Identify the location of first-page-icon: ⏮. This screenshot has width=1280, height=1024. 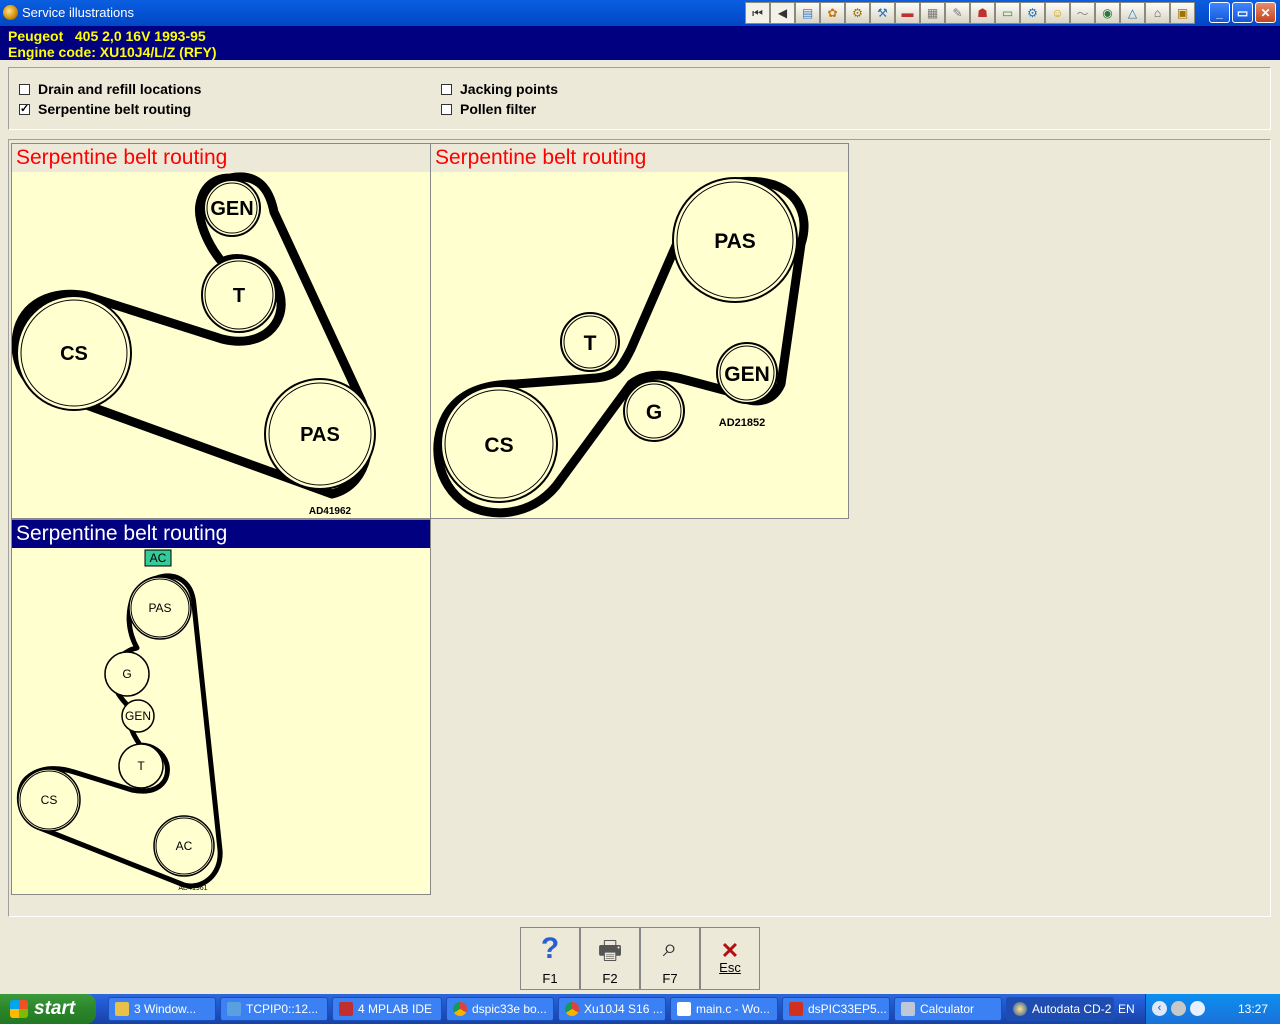
(757, 13).